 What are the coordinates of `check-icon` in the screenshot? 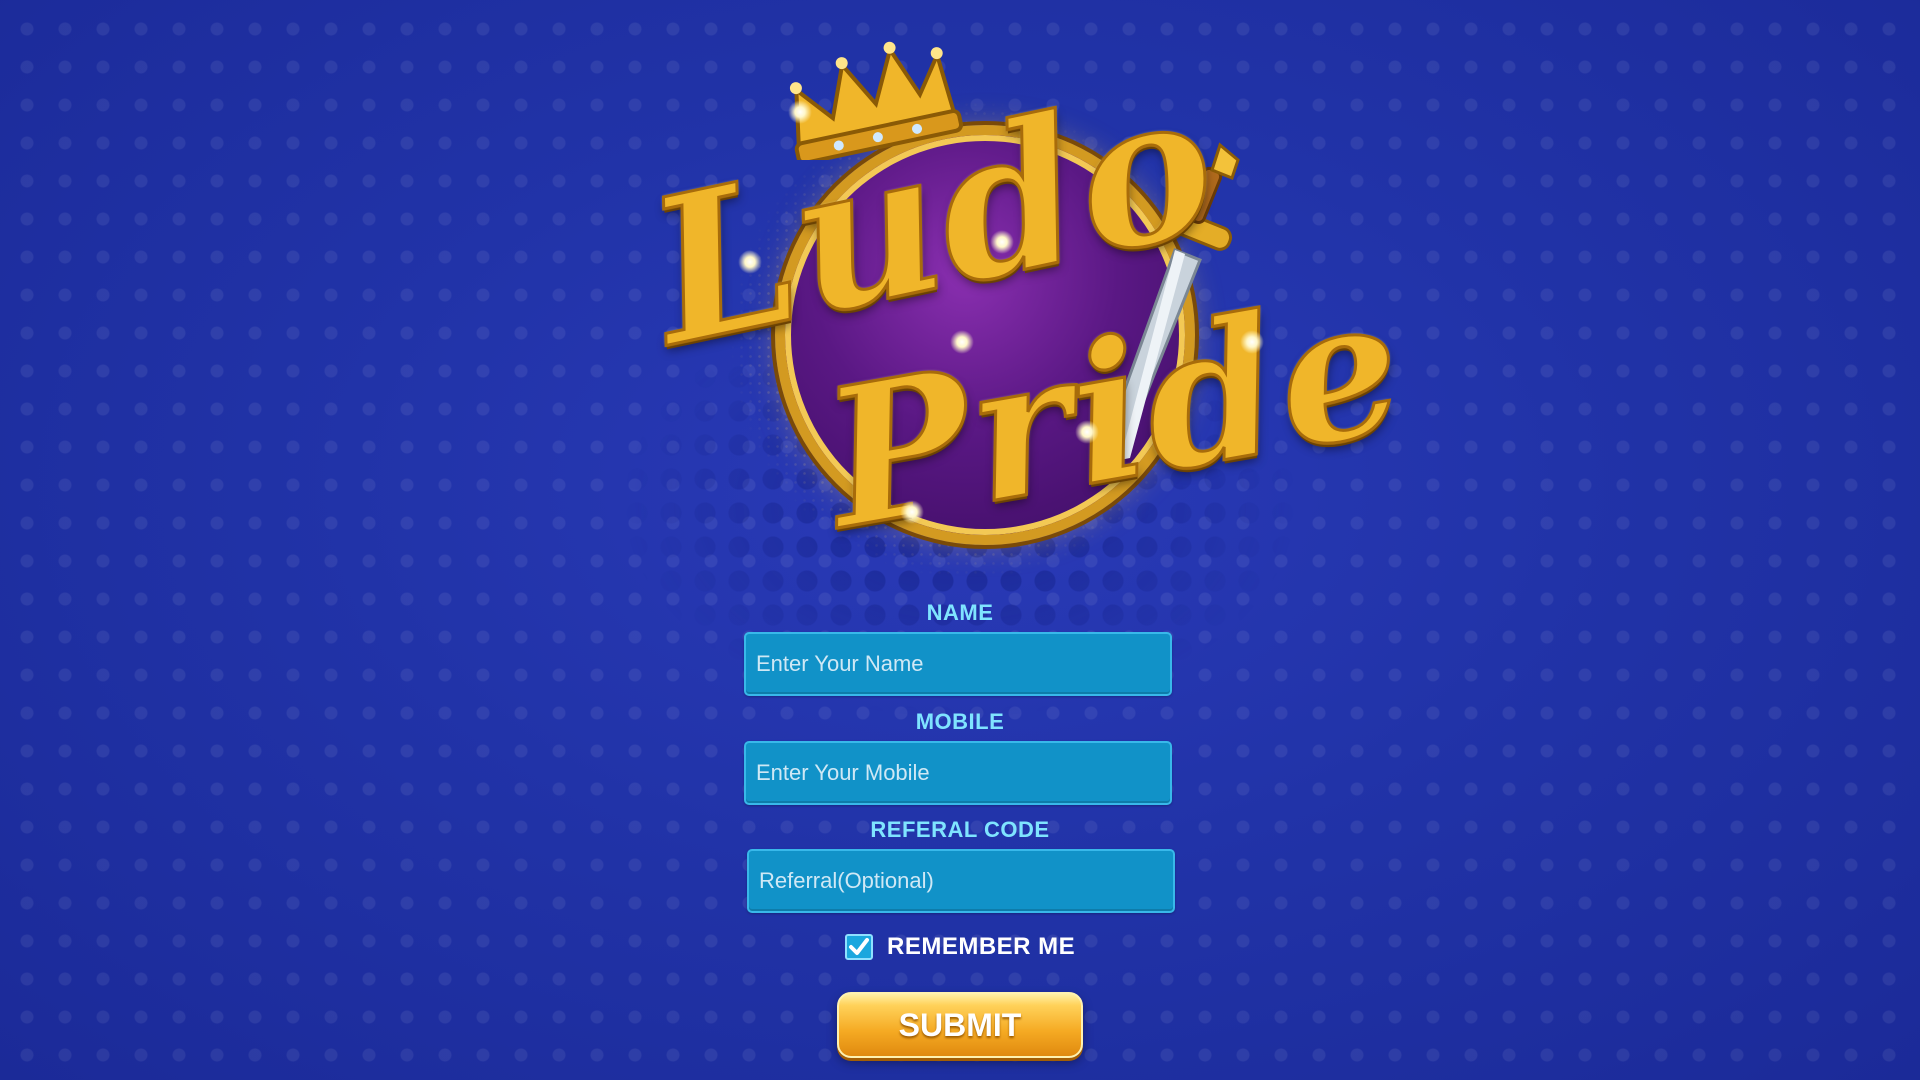 It's located at (859, 946).